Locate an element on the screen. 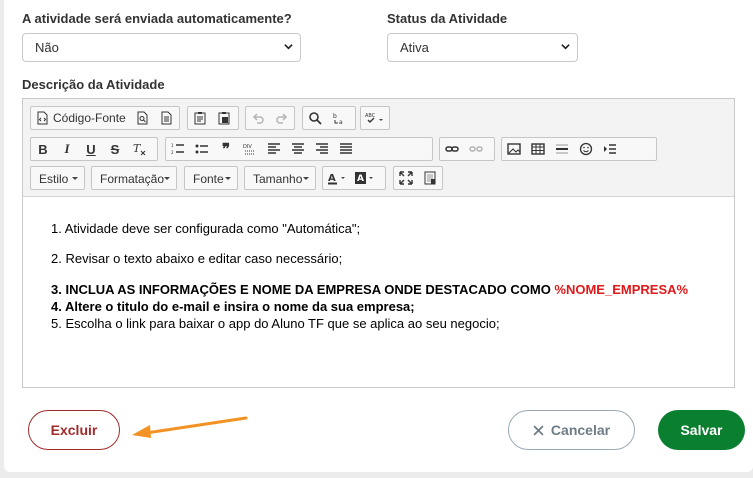  svg-text: 2 is located at coordinates (172, 152).